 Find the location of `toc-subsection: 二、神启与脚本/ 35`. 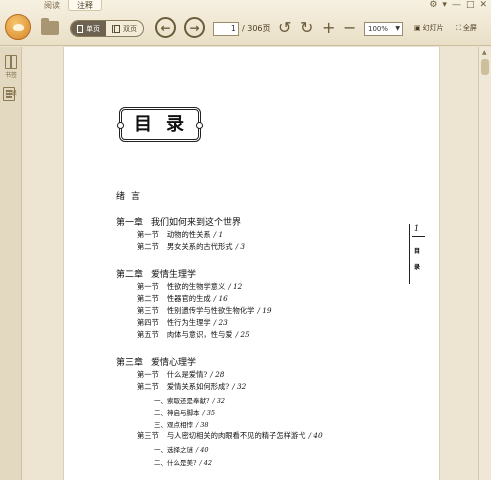

toc-subsection: 二、神启与脚本/ 35 is located at coordinates (184, 412).